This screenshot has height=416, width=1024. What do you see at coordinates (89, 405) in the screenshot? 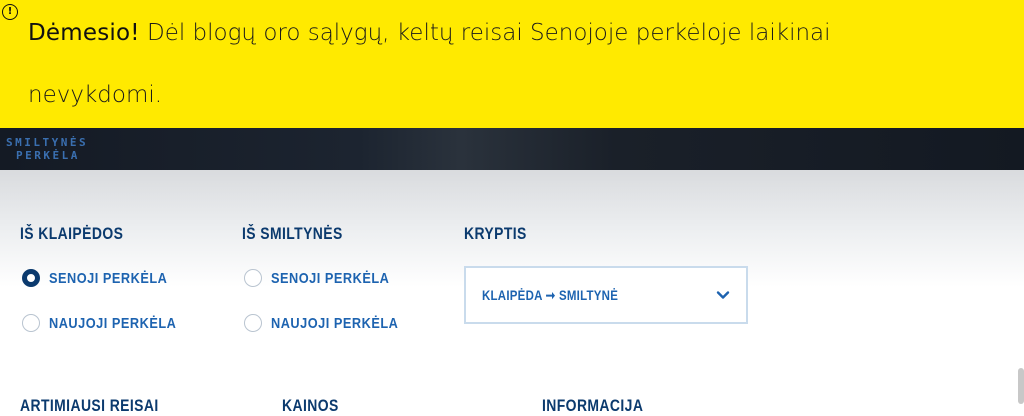
I see `nearest-trips-heading: ARTIMIAUSI REISAI` at bounding box center [89, 405].